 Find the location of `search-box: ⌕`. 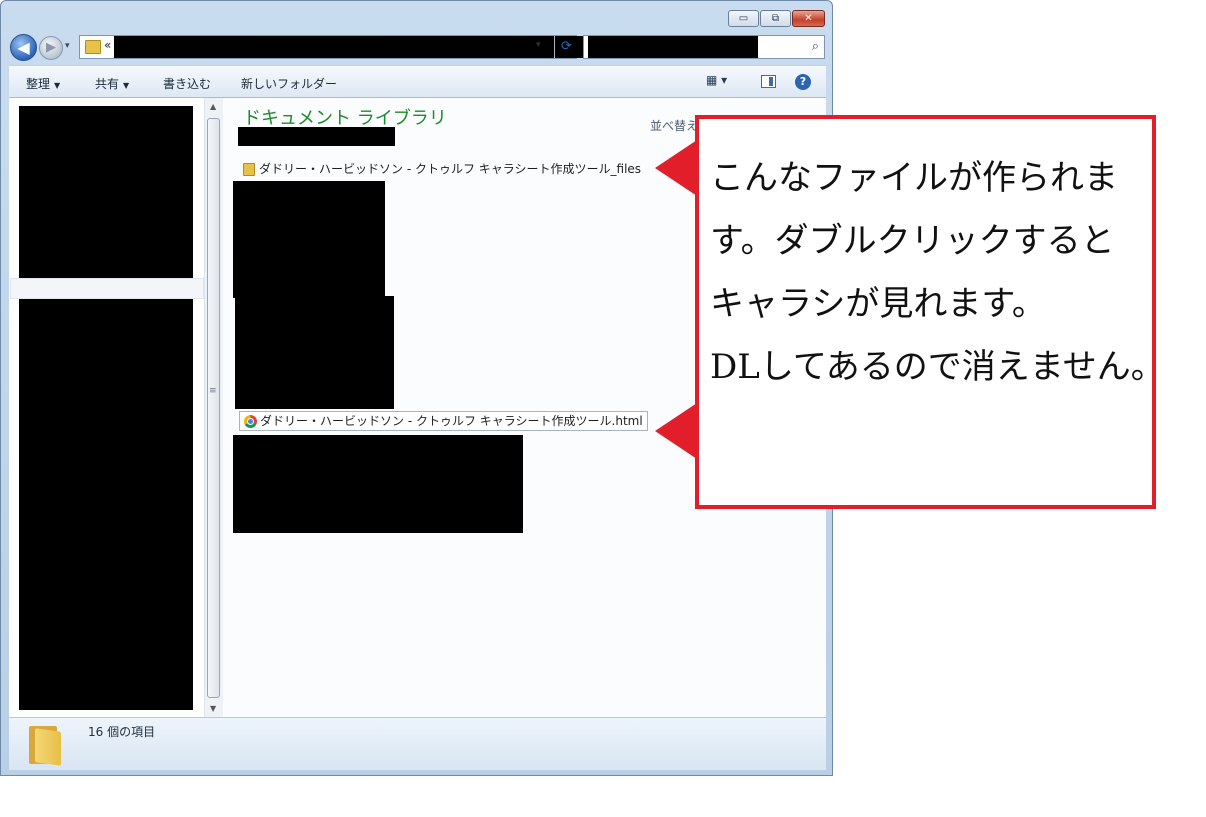

search-box: ⌕ is located at coordinates (704, 47).